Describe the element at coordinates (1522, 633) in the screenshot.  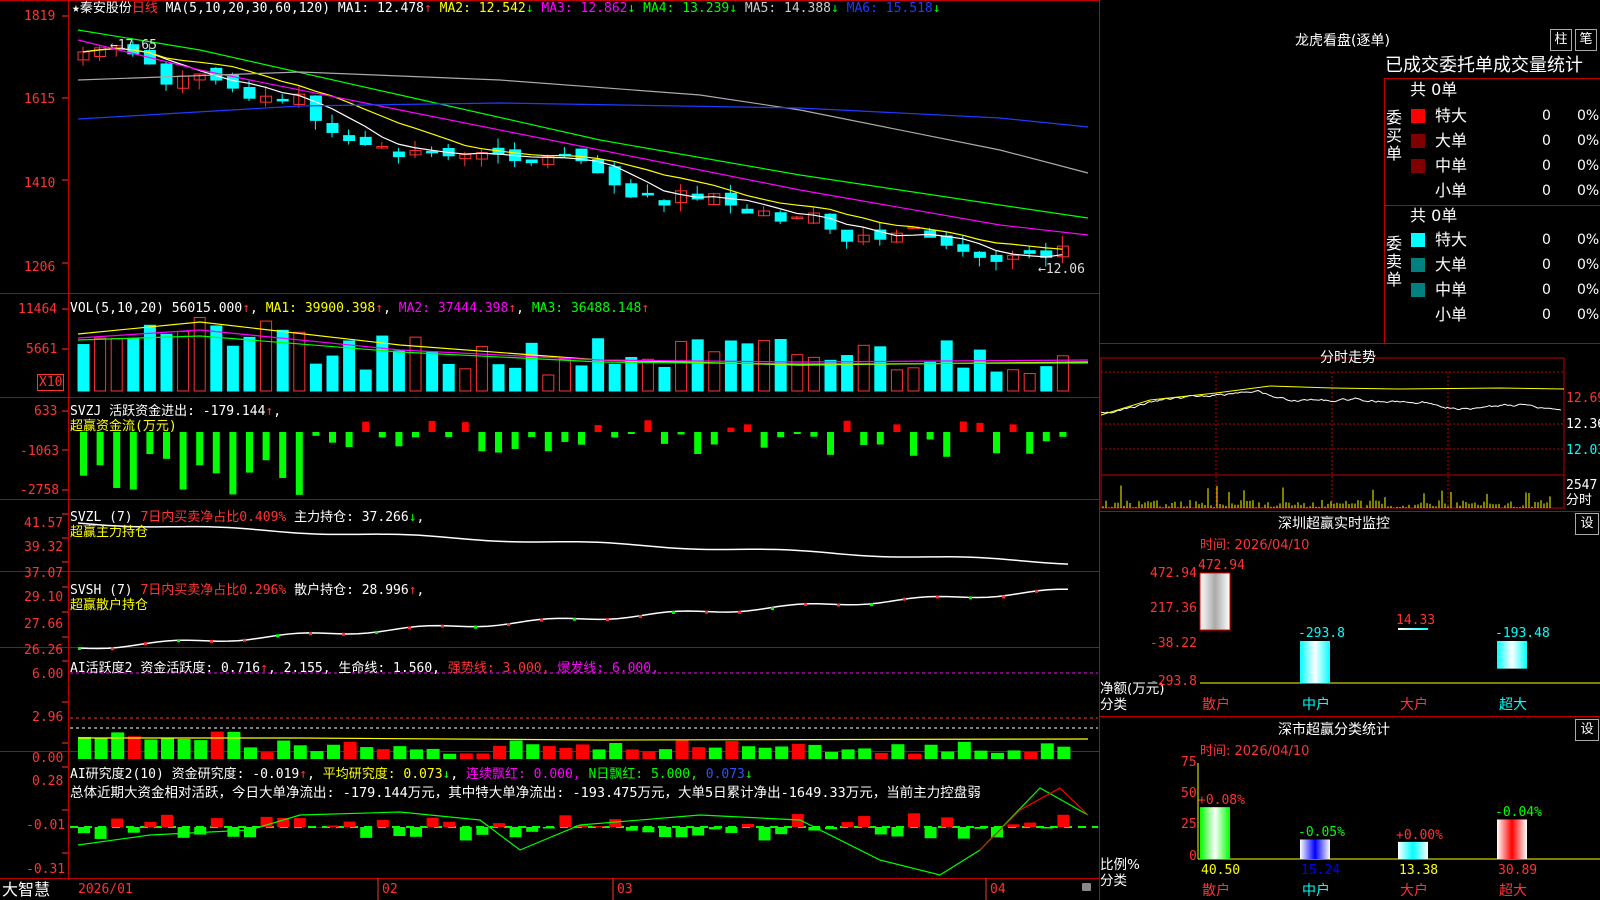
I see `monitor-bar-value: -193.48` at that location.